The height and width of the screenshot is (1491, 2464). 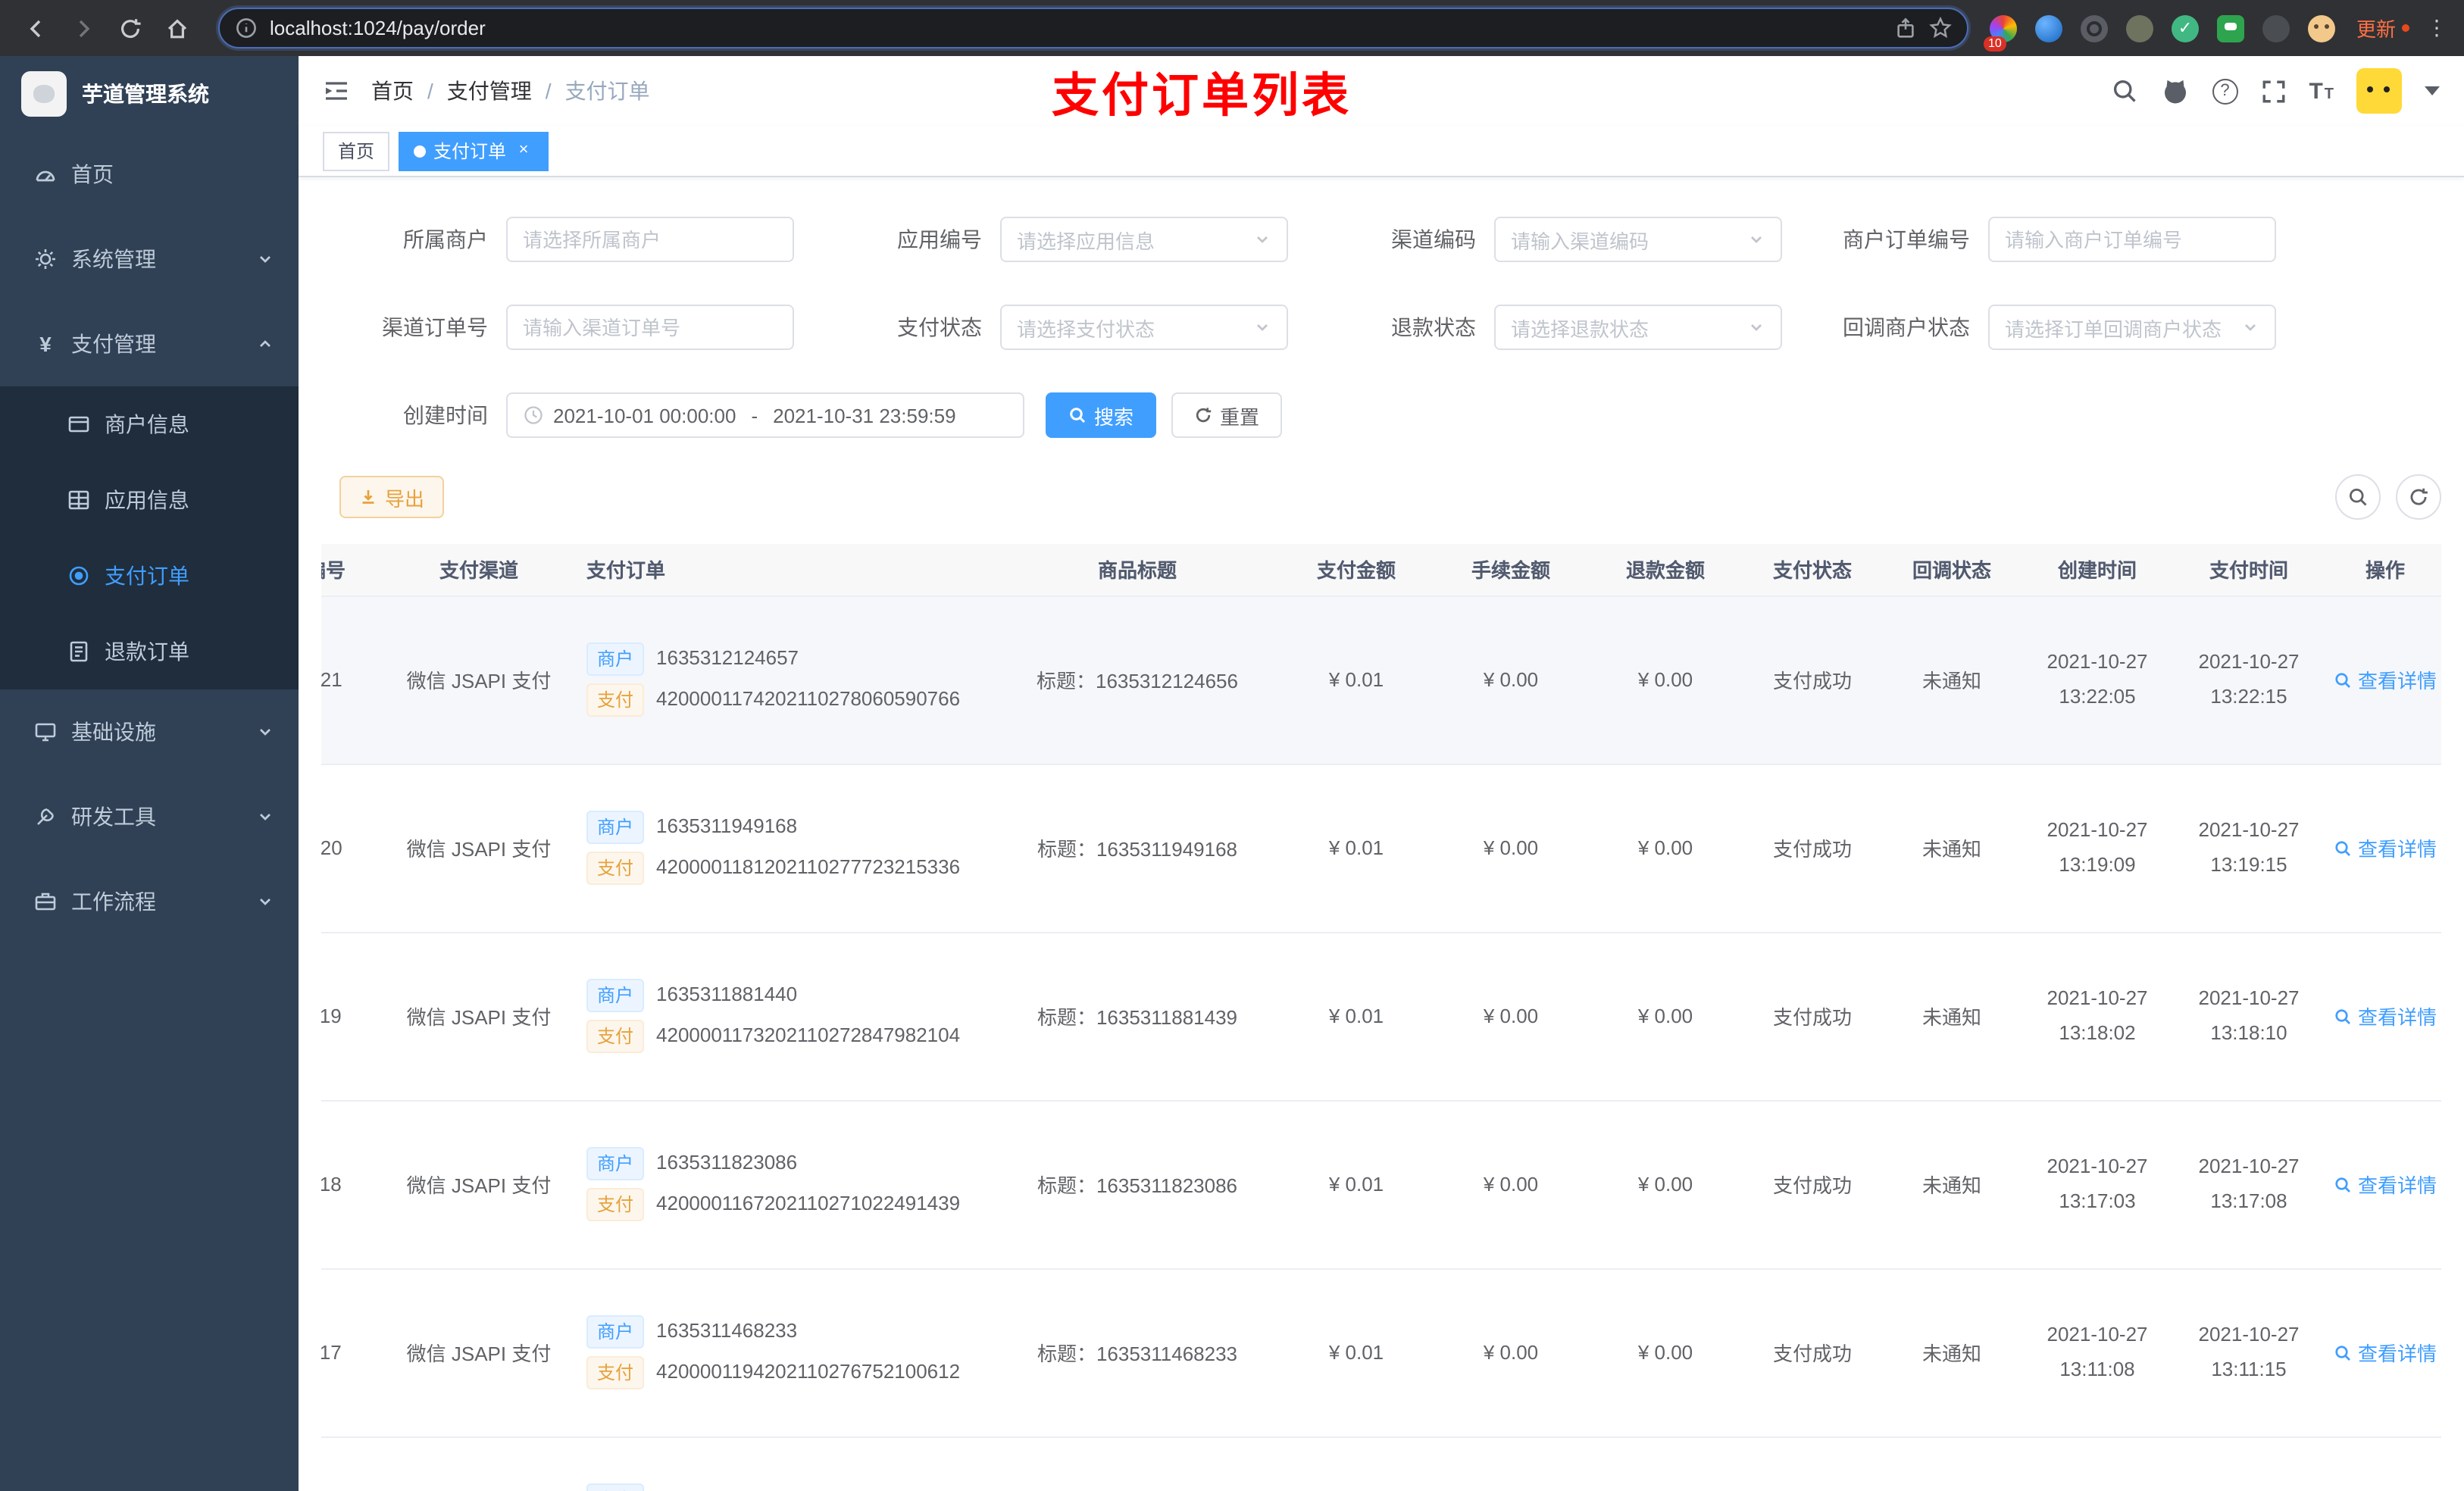 What do you see at coordinates (246, 28) in the screenshot?
I see `info-icon` at bounding box center [246, 28].